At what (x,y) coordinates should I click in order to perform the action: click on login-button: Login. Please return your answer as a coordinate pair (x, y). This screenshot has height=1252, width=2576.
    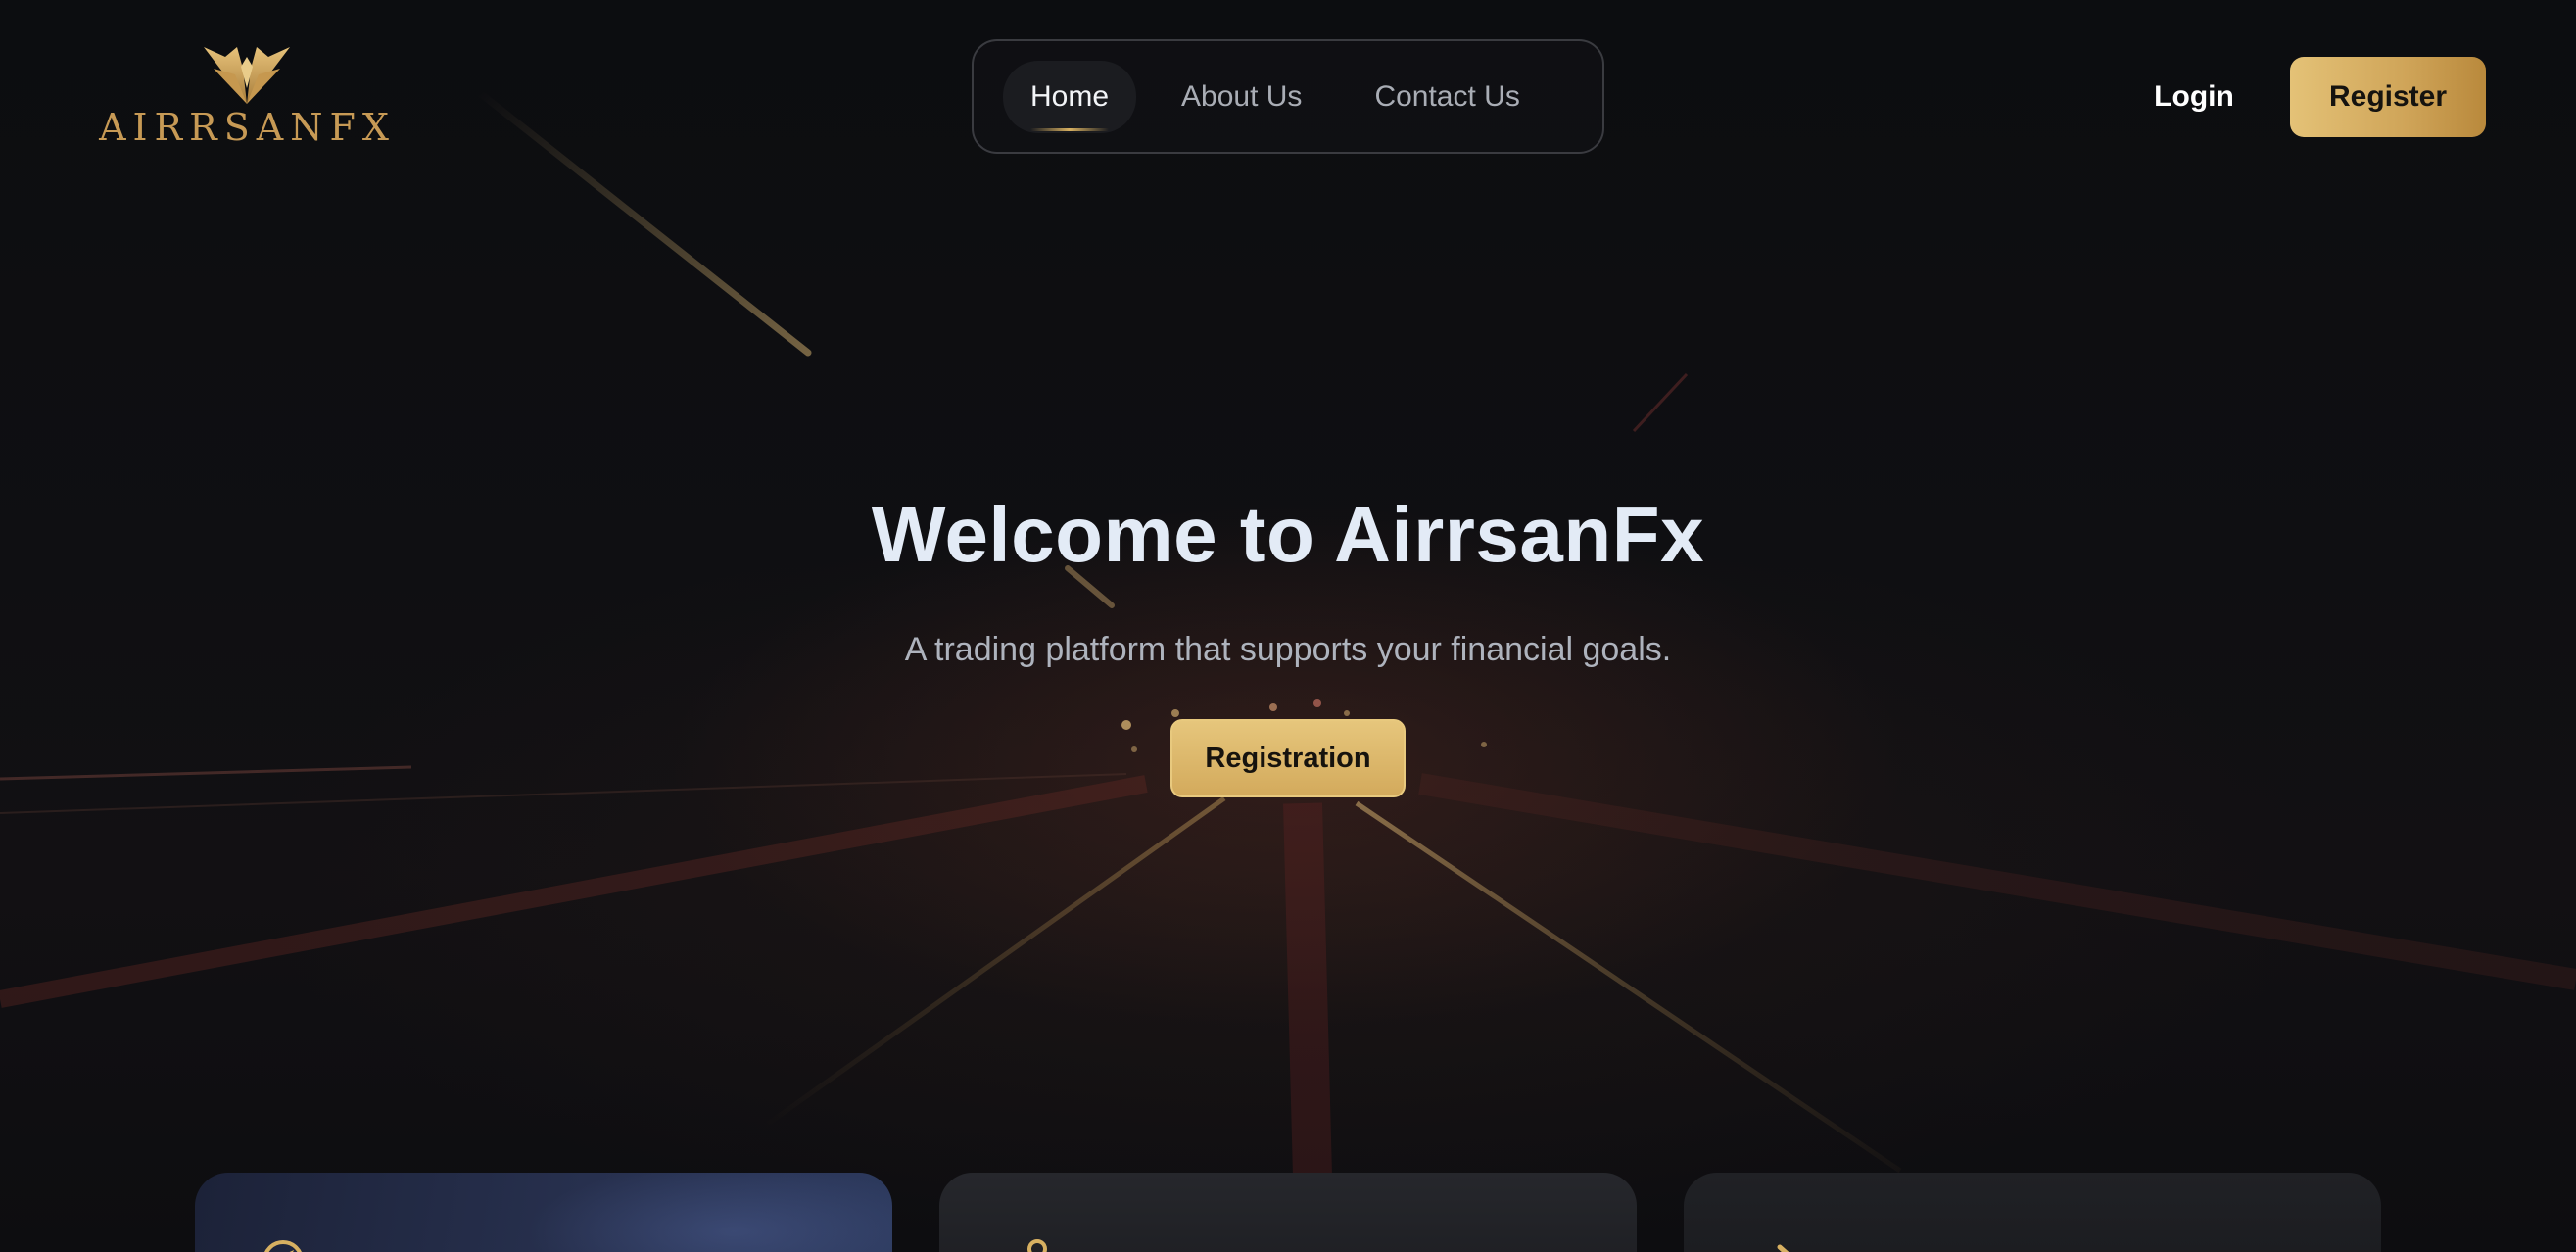
    Looking at the image, I should click on (2194, 96).